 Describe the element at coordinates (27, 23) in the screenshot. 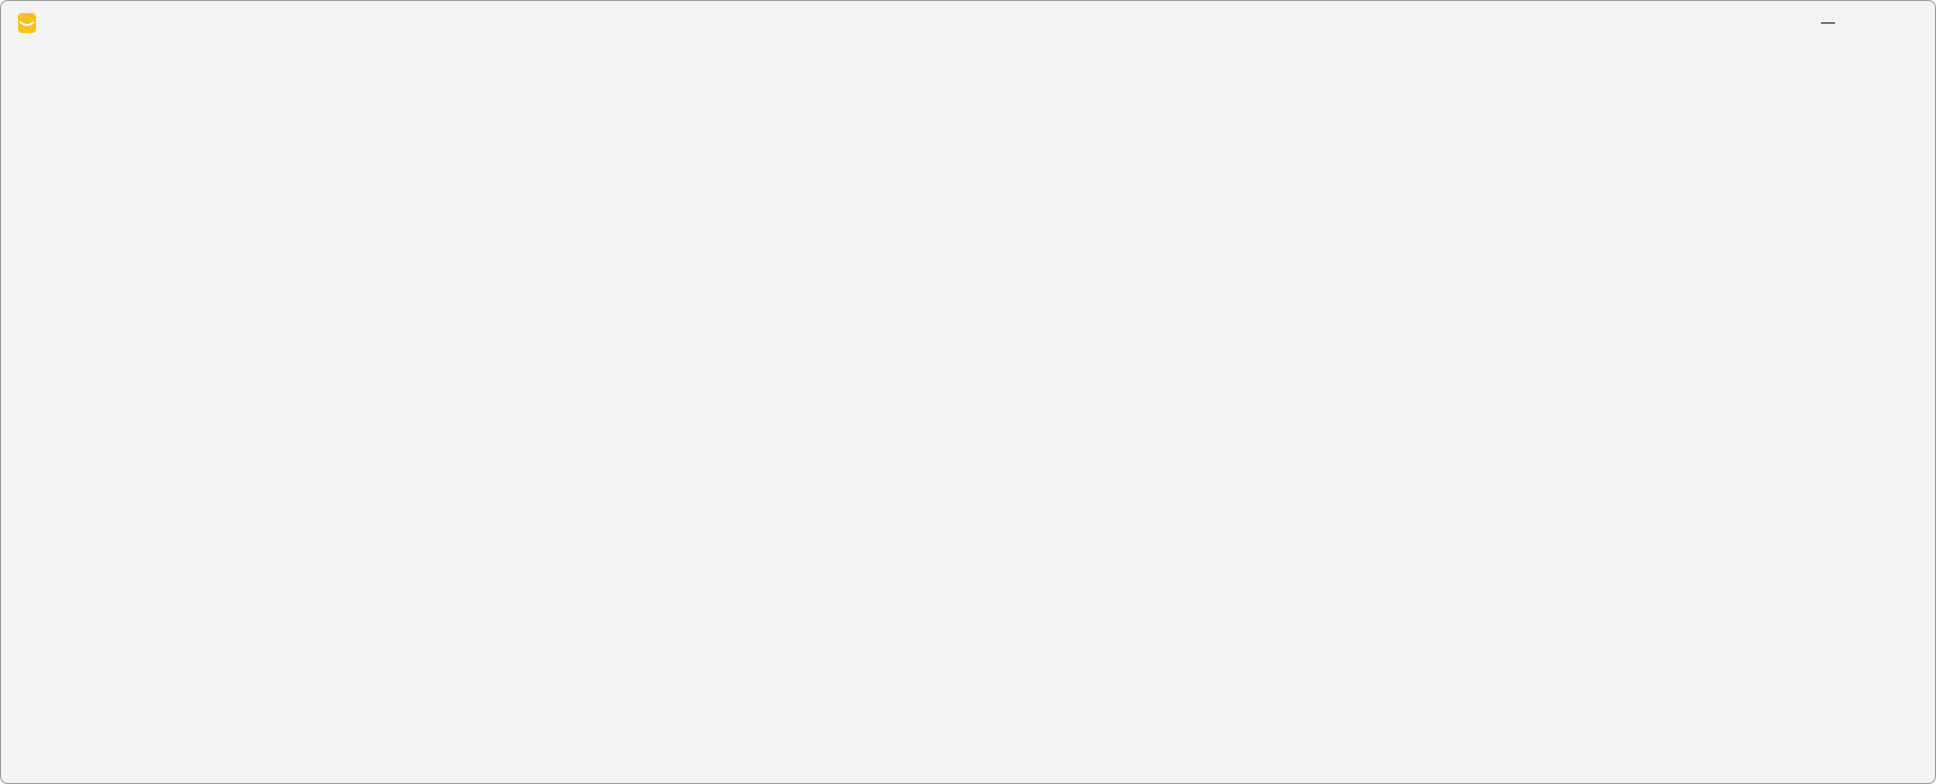

I see `banana-logo-icon` at that location.